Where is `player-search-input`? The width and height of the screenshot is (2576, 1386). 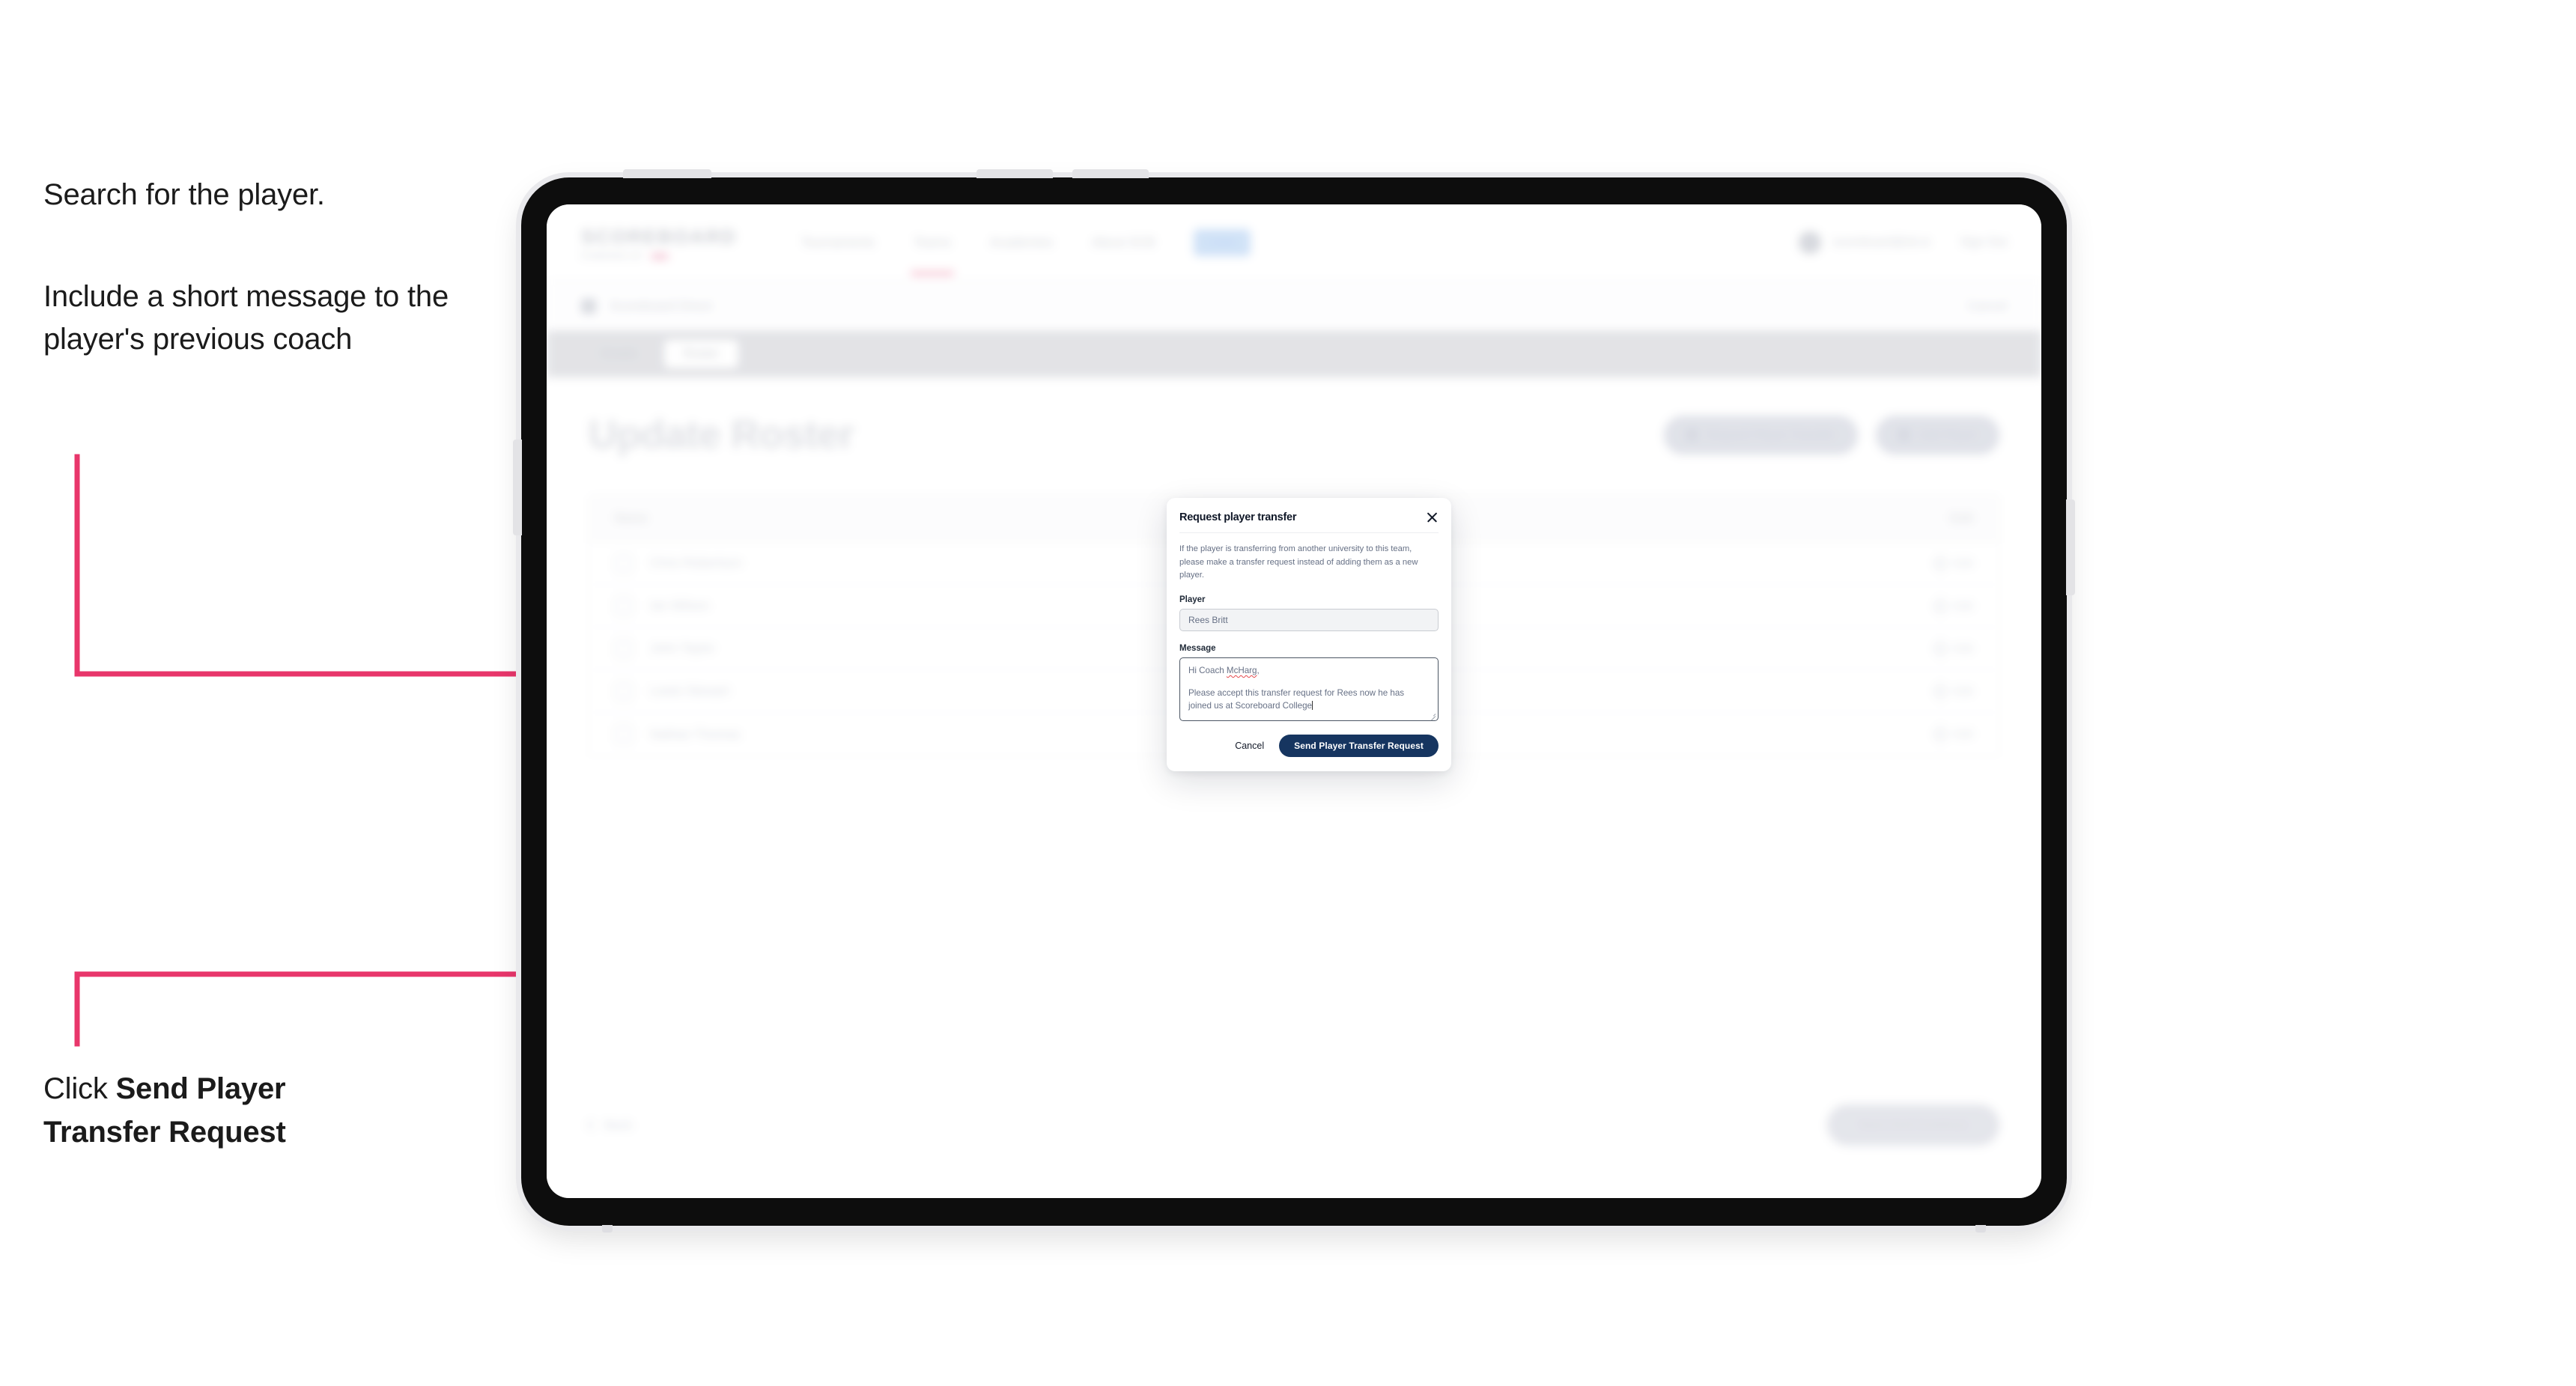
player-search-input is located at coordinates (1309, 620).